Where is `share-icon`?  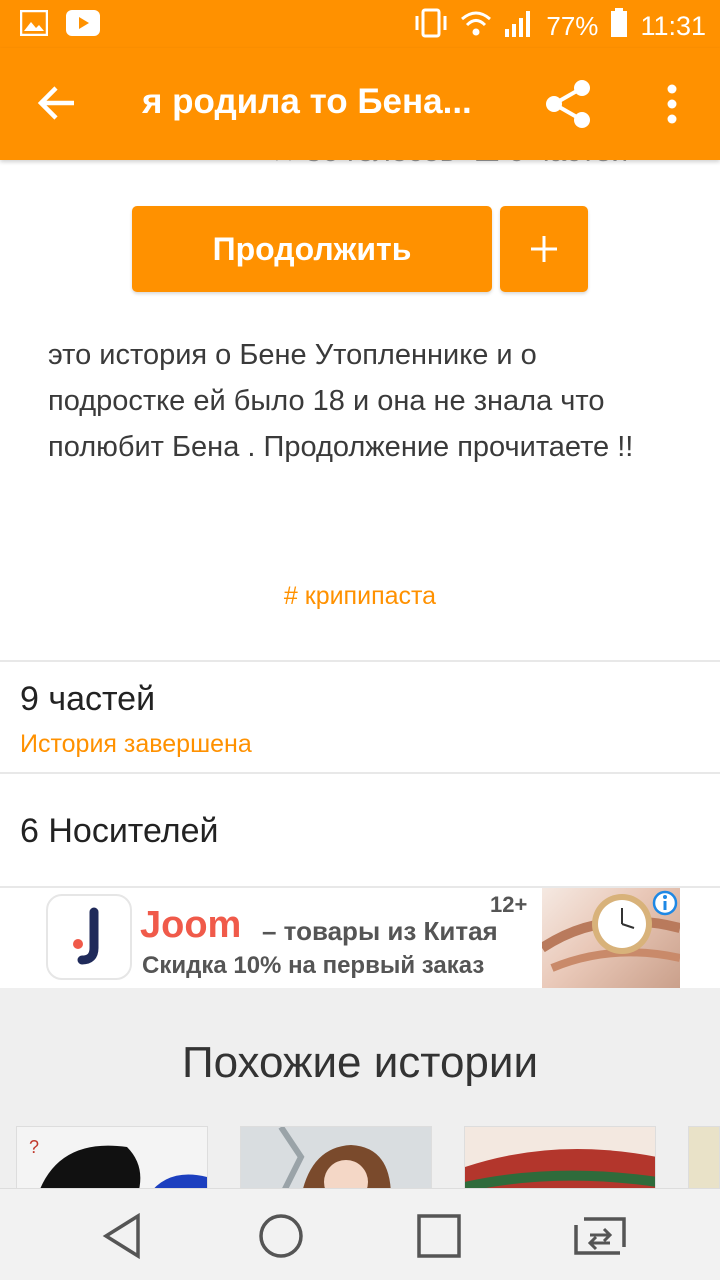 share-icon is located at coordinates (568, 104).